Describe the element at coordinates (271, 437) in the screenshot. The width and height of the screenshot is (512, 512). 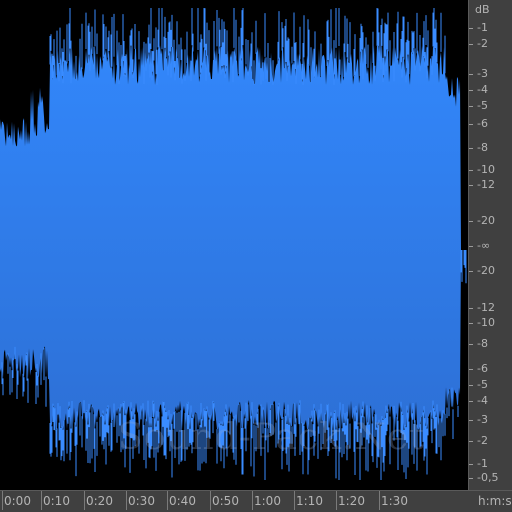
I see `watermark: Sound-Pack.Net` at that location.